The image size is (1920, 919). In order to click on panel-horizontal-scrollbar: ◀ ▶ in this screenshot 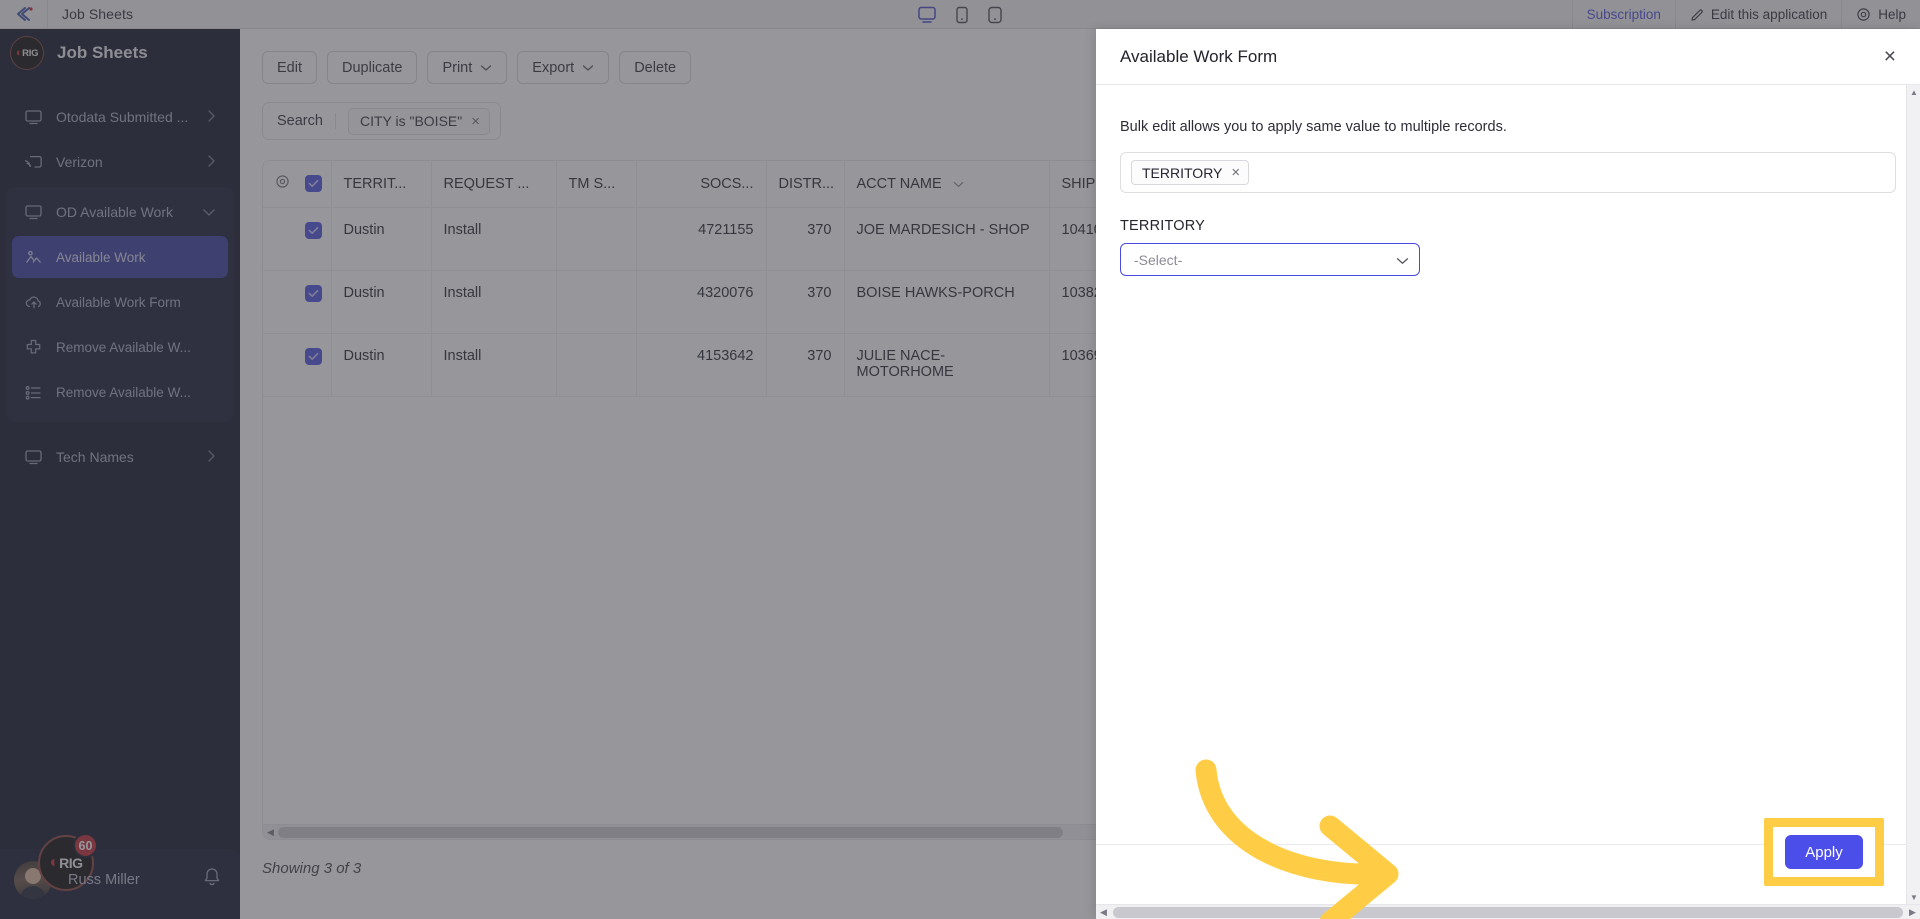, I will do `click(1508, 911)`.